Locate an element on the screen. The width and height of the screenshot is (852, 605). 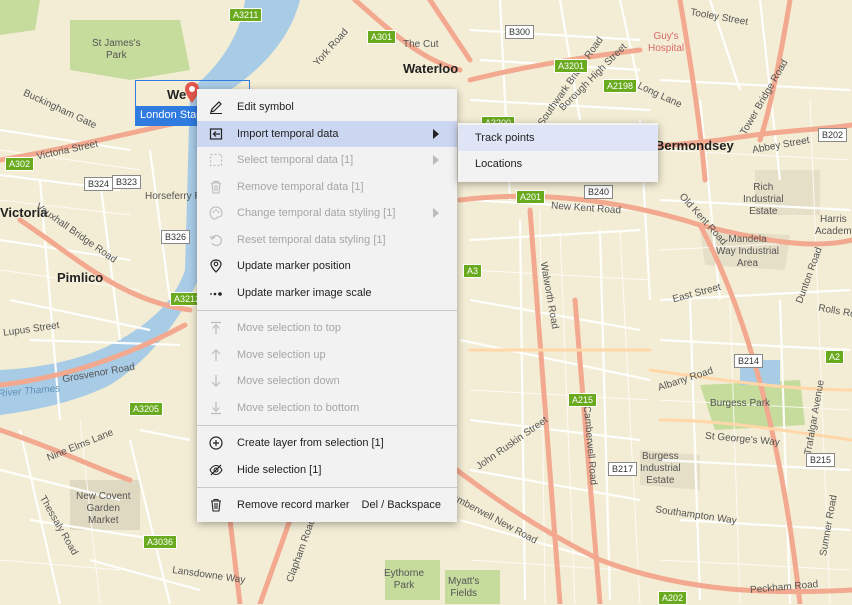
road-shield-a302: A302 is located at coordinates (20, 164).